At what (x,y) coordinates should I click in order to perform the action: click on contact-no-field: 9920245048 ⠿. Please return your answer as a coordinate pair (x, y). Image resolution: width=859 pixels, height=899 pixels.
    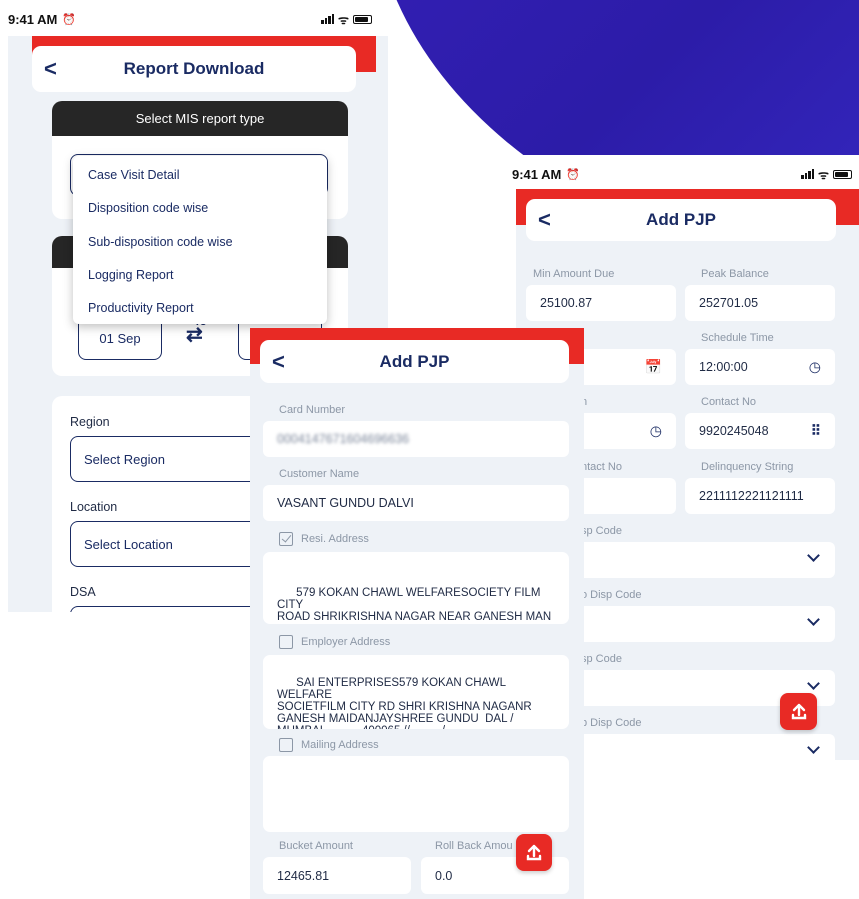
    Looking at the image, I should click on (760, 431).